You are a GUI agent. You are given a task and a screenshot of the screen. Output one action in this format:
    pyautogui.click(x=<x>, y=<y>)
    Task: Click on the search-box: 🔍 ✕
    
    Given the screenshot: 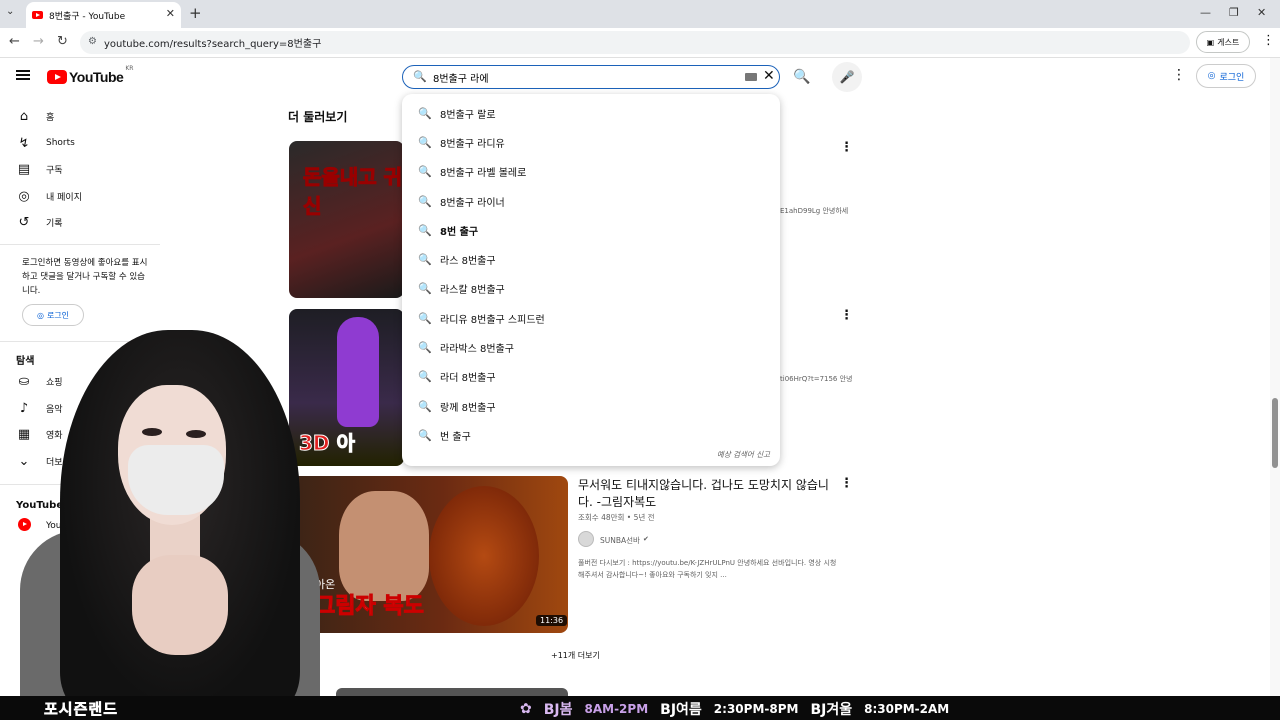 What is the action you would take?
    pyautogui.click(x=591, y=77)
    